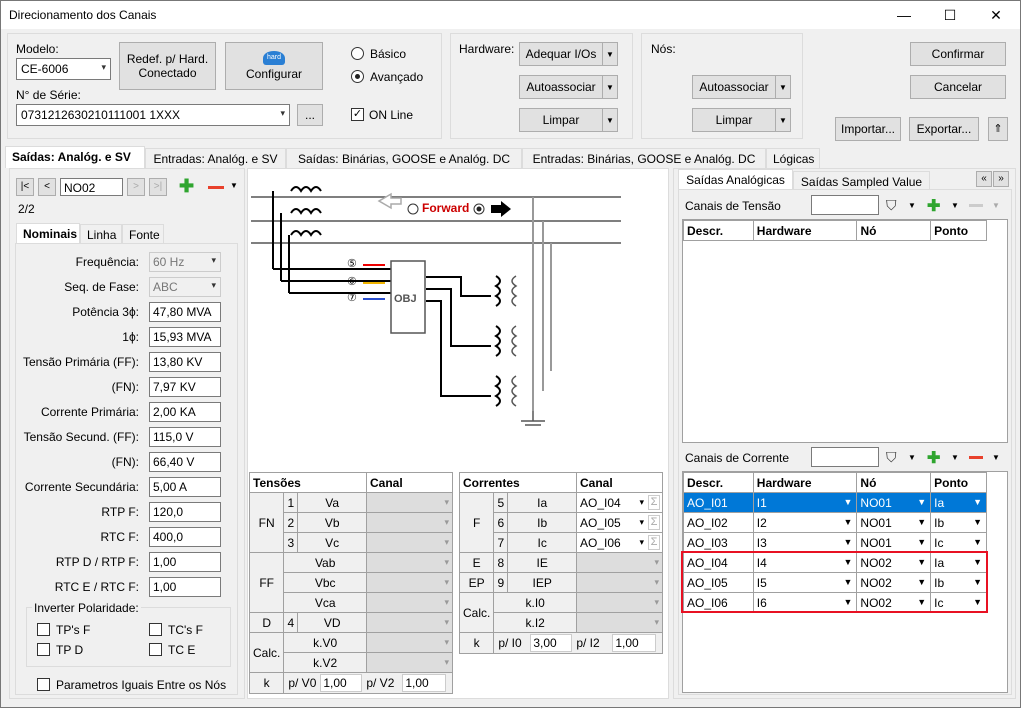  Describe the element at coordinates (185, 312) in the screenshot. I see `param-input: 47,80 MVA` at that location.